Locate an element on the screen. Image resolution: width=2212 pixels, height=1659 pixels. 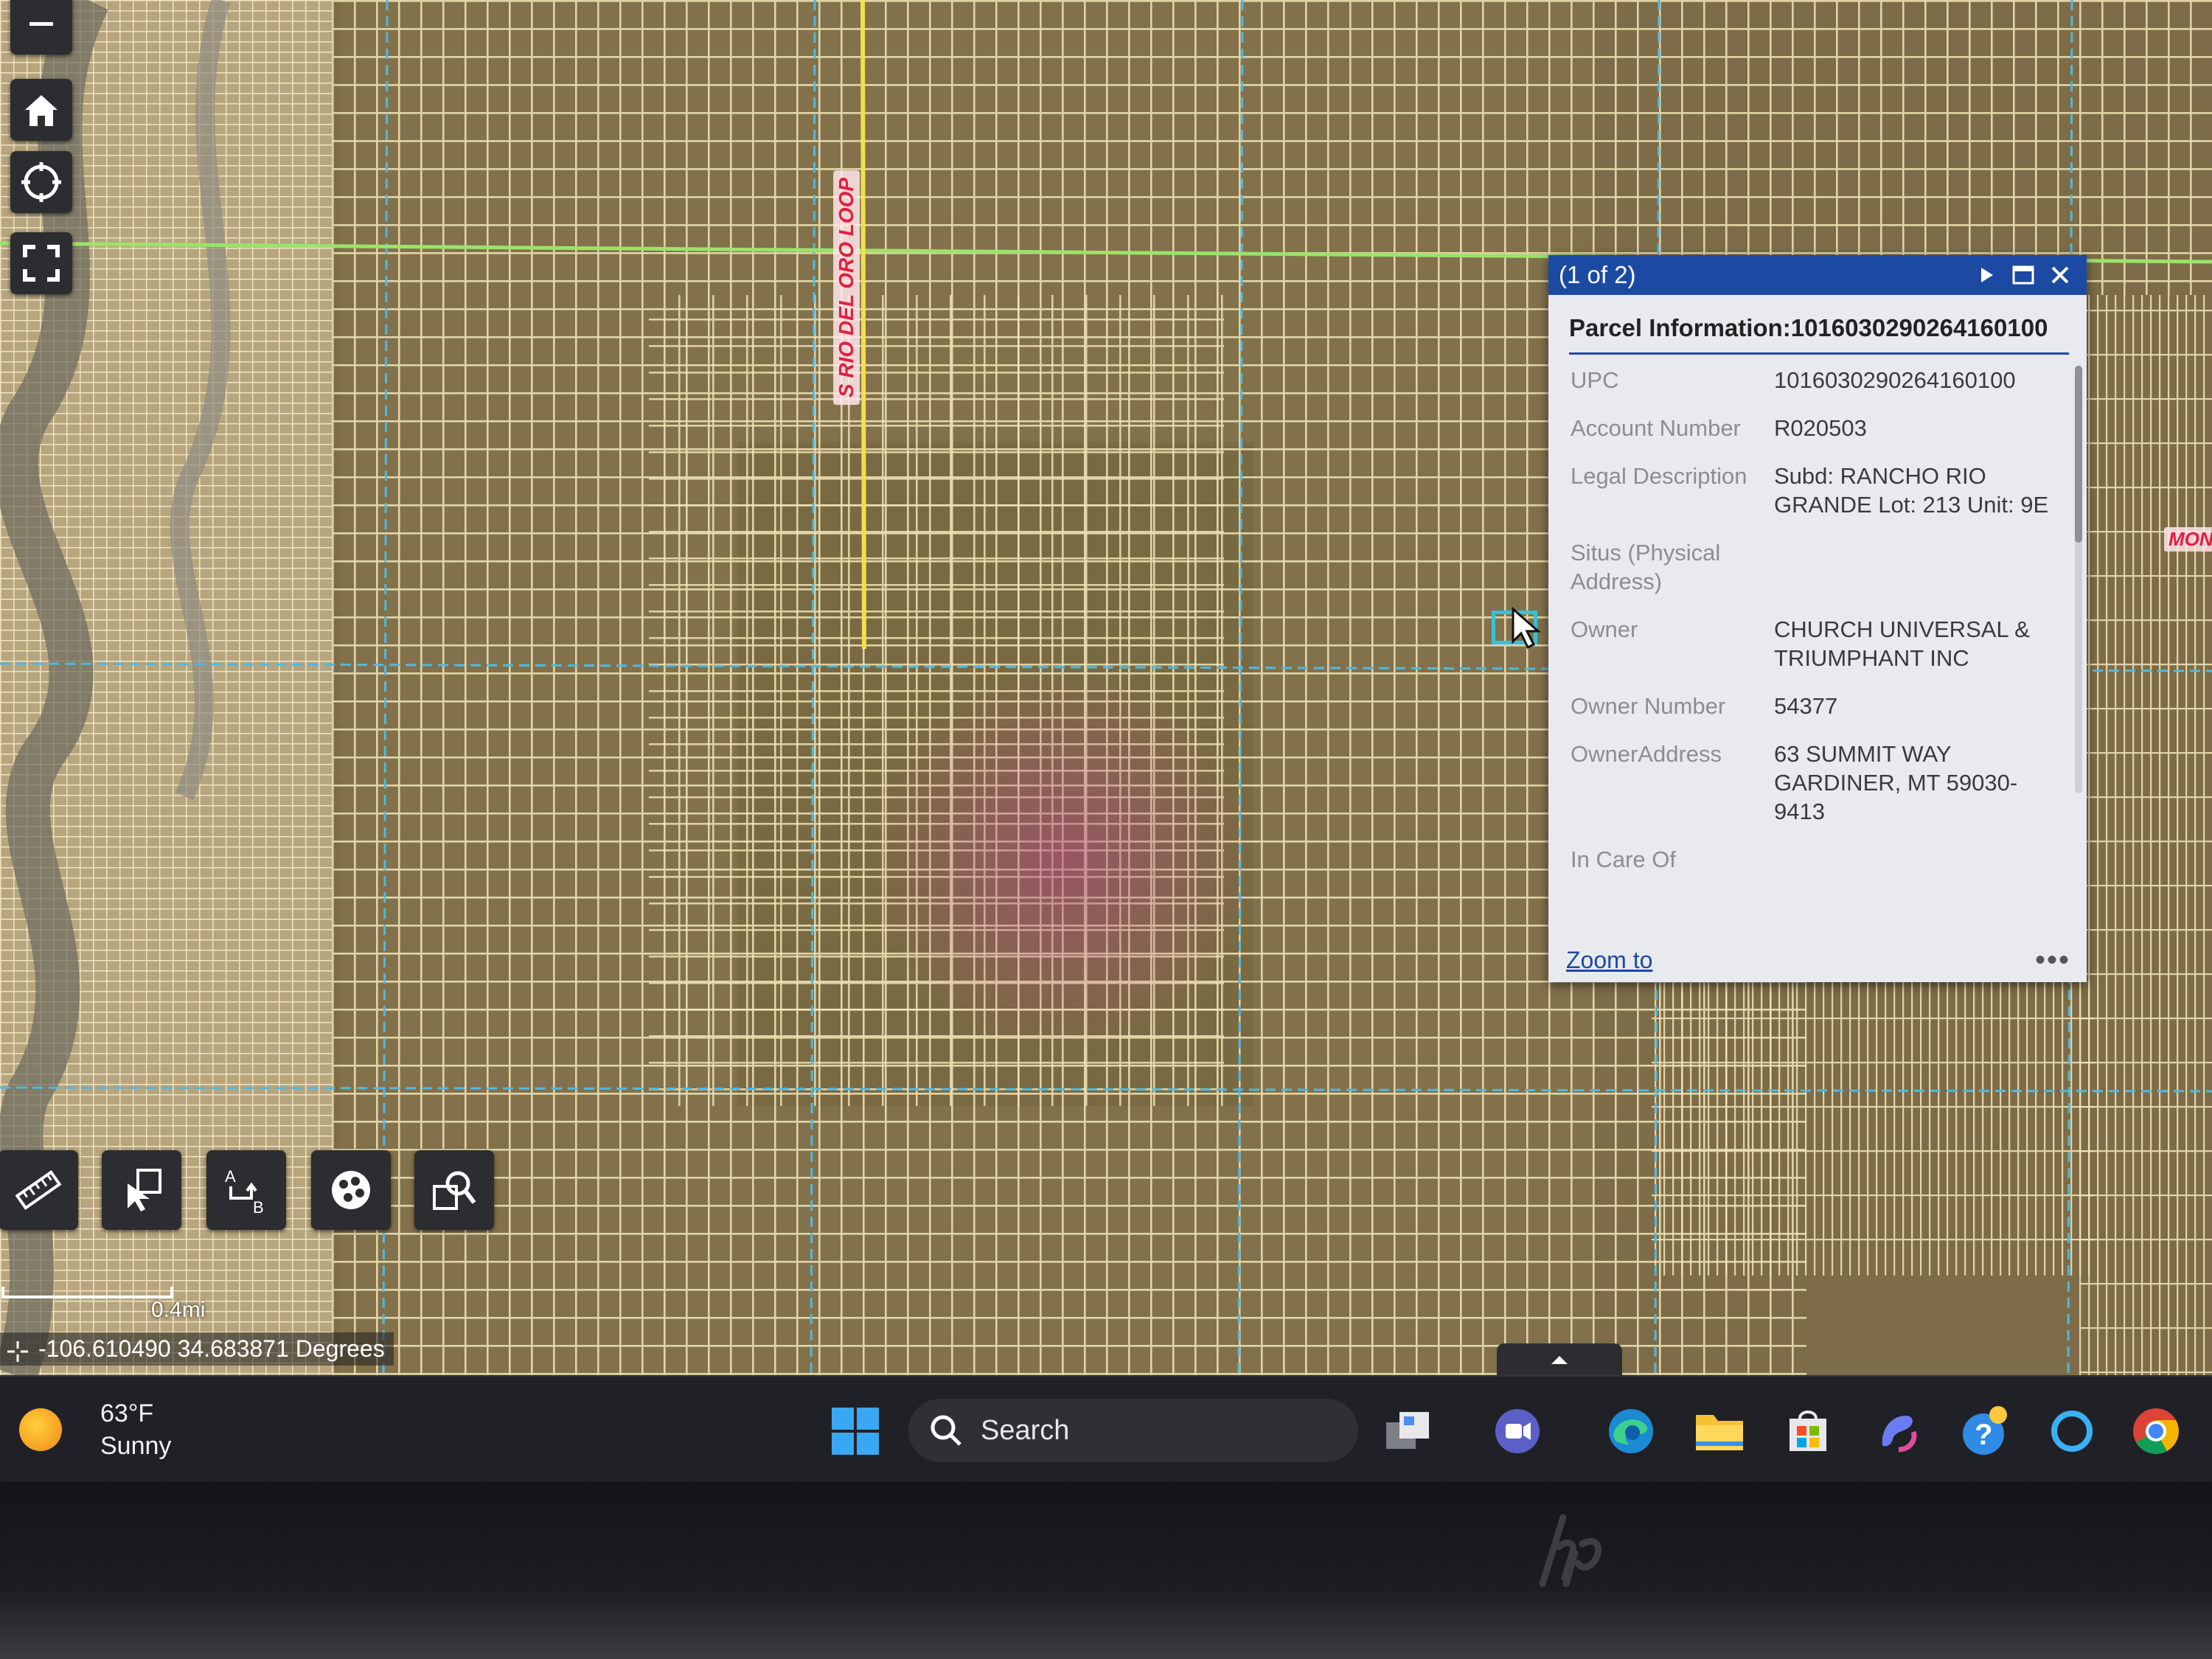
measure-tool-button is located at coordinates (39, 1190).